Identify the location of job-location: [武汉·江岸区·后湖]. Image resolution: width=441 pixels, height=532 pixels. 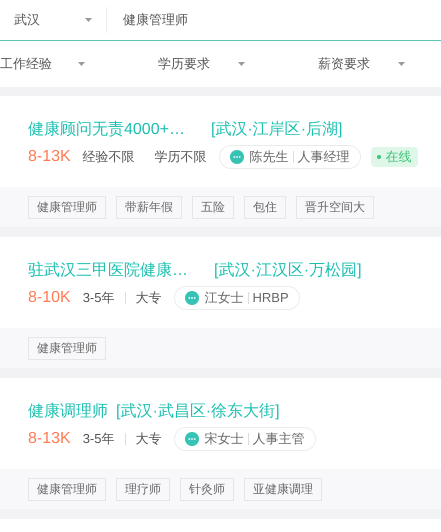
(276, 130).